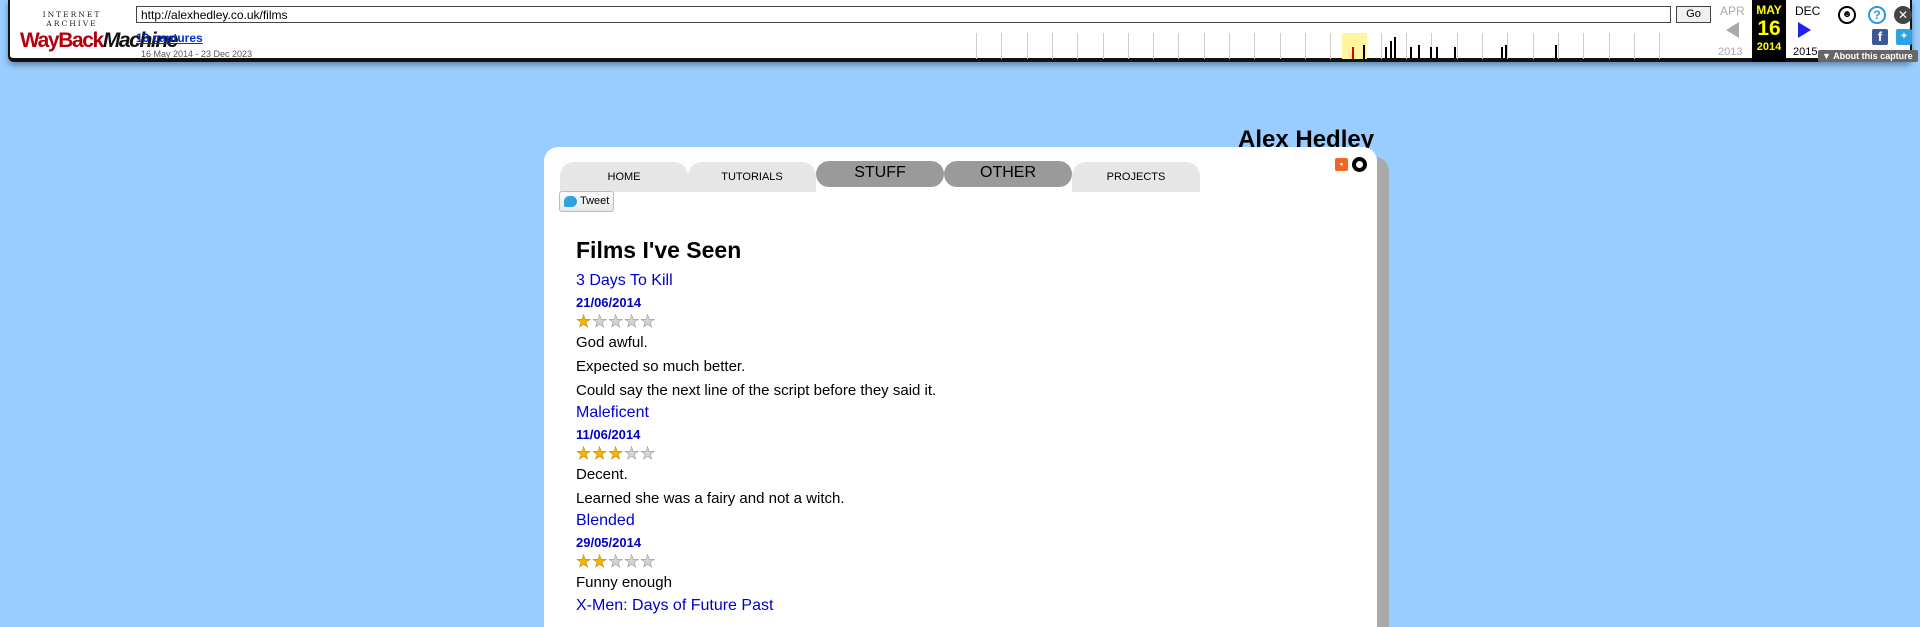 The width and height of the screenshot is (1920, 627). Describe the element at coordinates (756, 281) in the screenshot. I see `film-title-link: 3 Days To Kill` at that location.